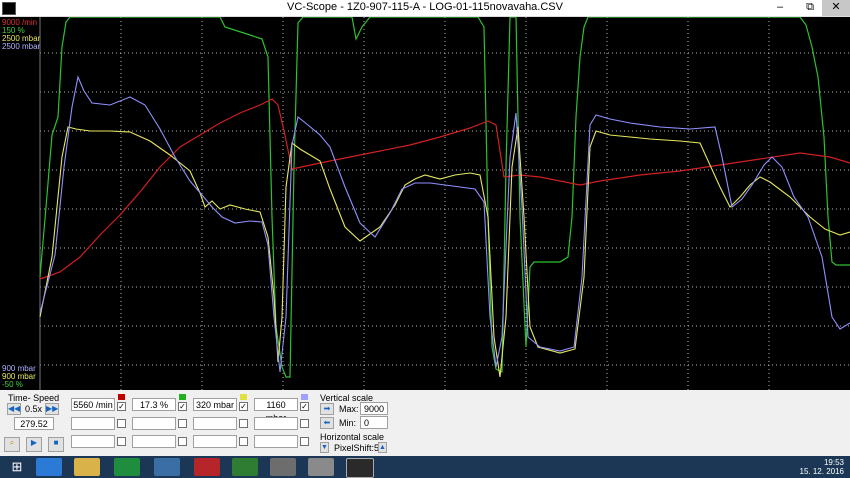  What do you see at coordinates (348, 423) in the screenshot?
I see `min-label: Min:` at bounding box center [348, 423].